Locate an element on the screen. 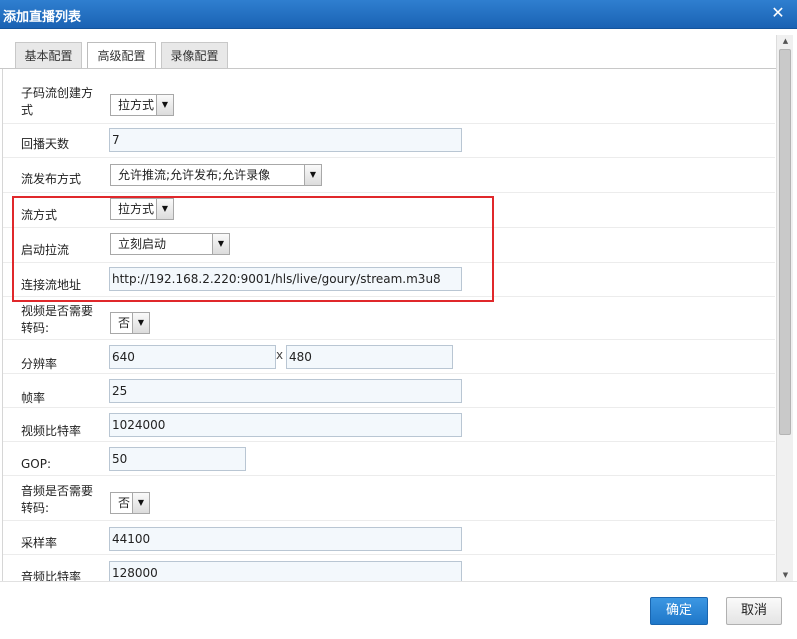 The width and height of the screenshot is (797, 639). tab-basic-config: 基本配置 is located at coordinates (48, 55).